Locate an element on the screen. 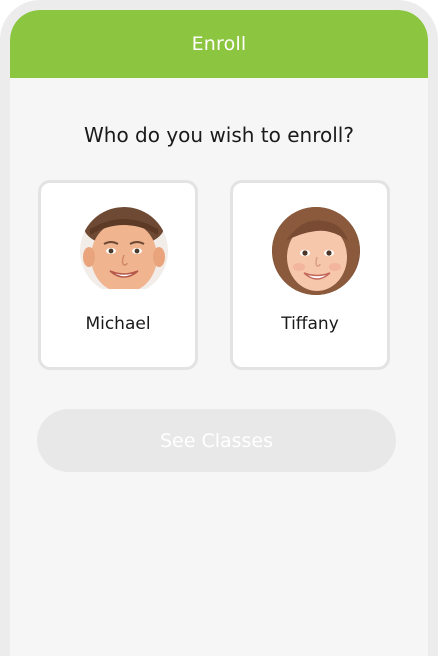 The width and height of the screenshot is (438, 656). child-card-tiffany: Tiffany is located at coordinates (310, 275).